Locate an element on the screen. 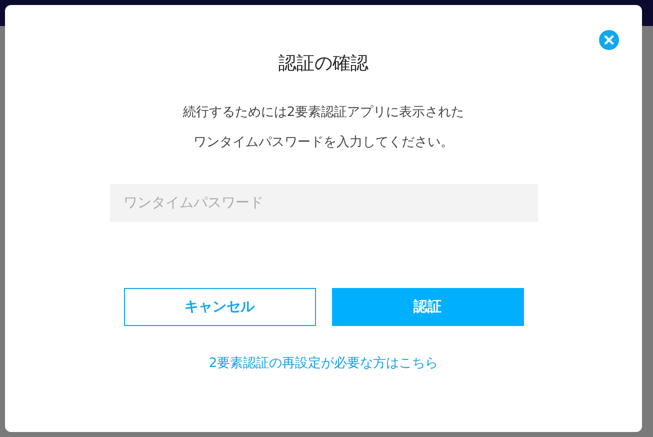 This screenshot has width=653, height=437. password-field: ワンタイムパスワード is located at coordinates (324, 203).